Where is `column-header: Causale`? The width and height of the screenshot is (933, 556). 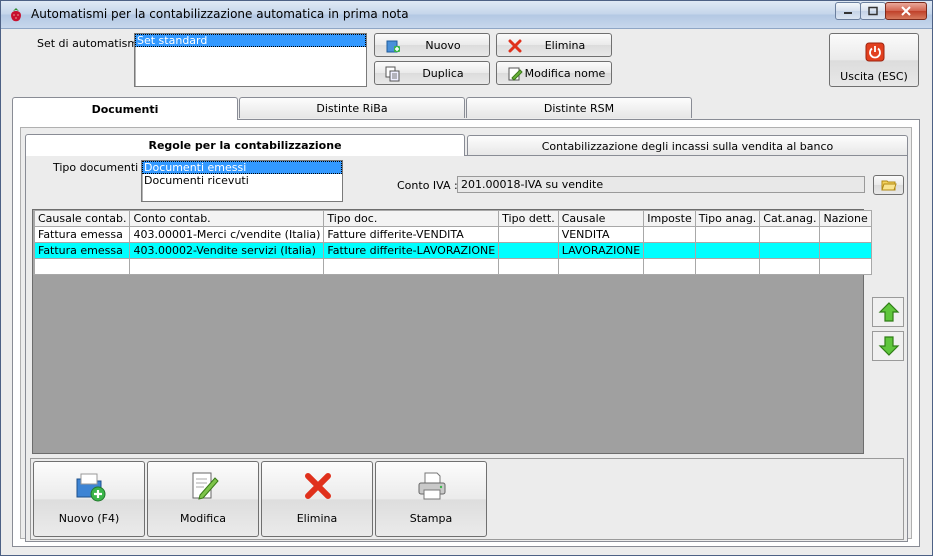 column-header: Causale is located at coordinates (601, 218).